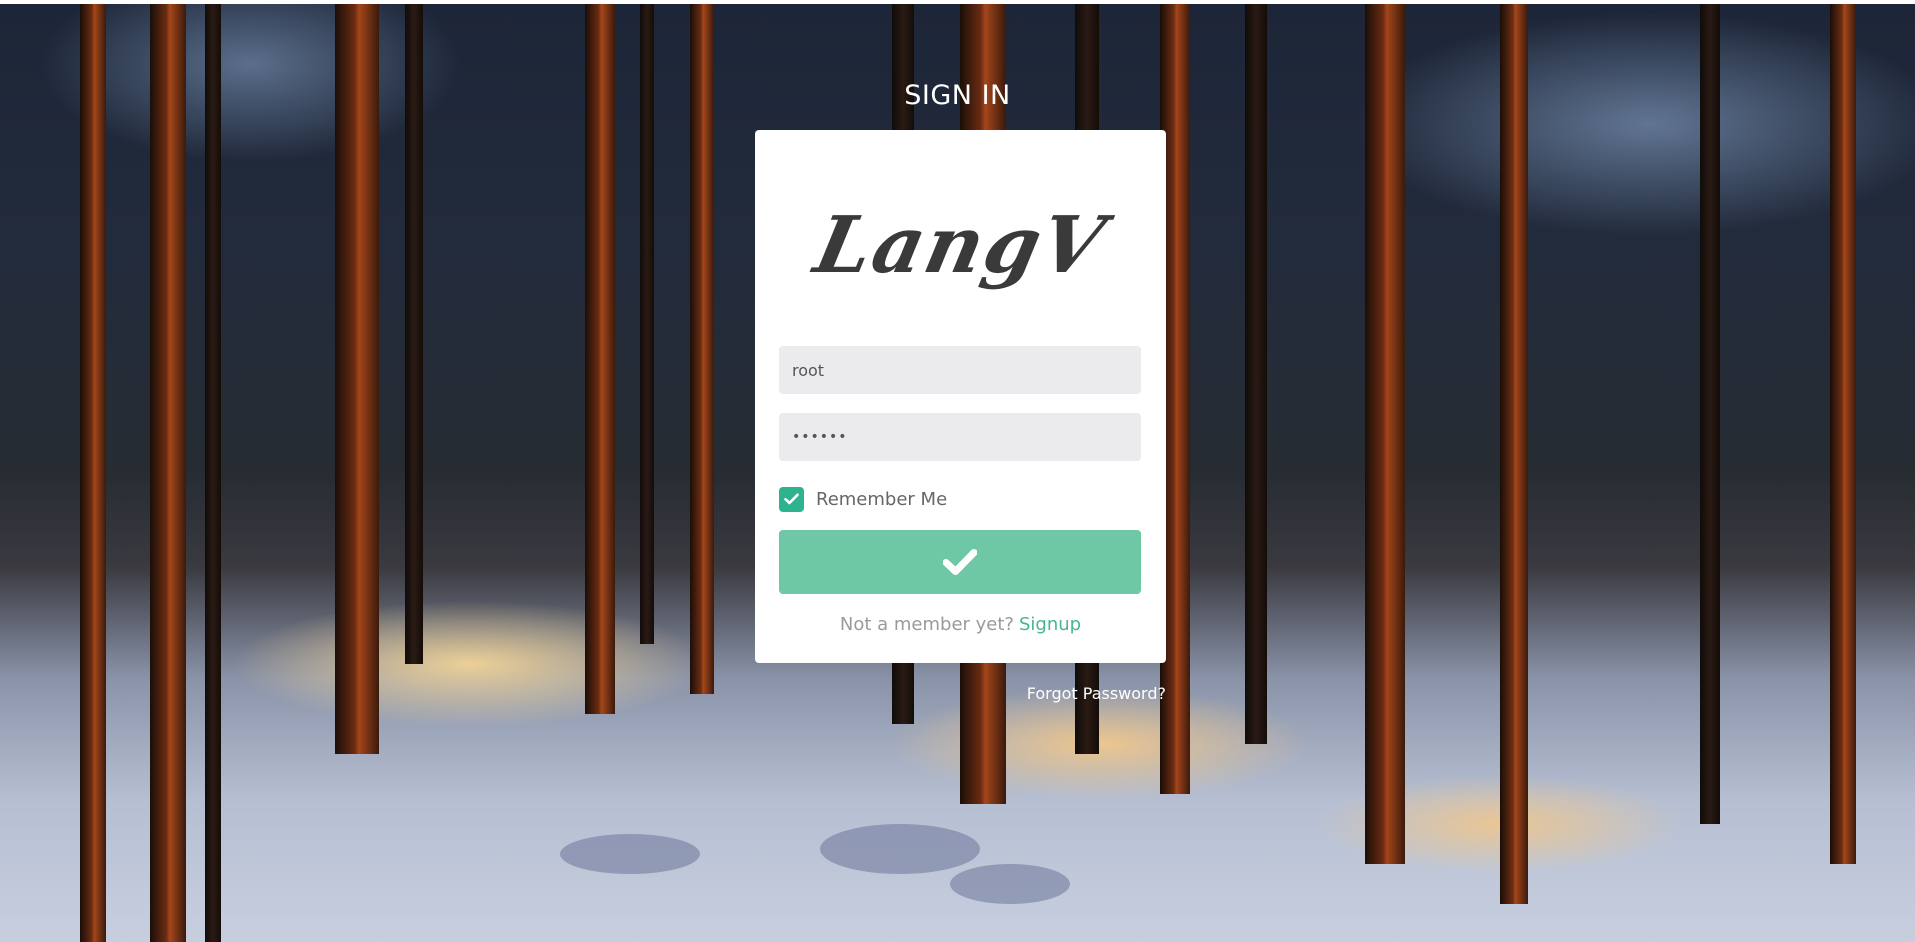 This screenshot has height=942, width=1915. I want to click on remember-me-checkbox: Remember Me, so click(863, 499).